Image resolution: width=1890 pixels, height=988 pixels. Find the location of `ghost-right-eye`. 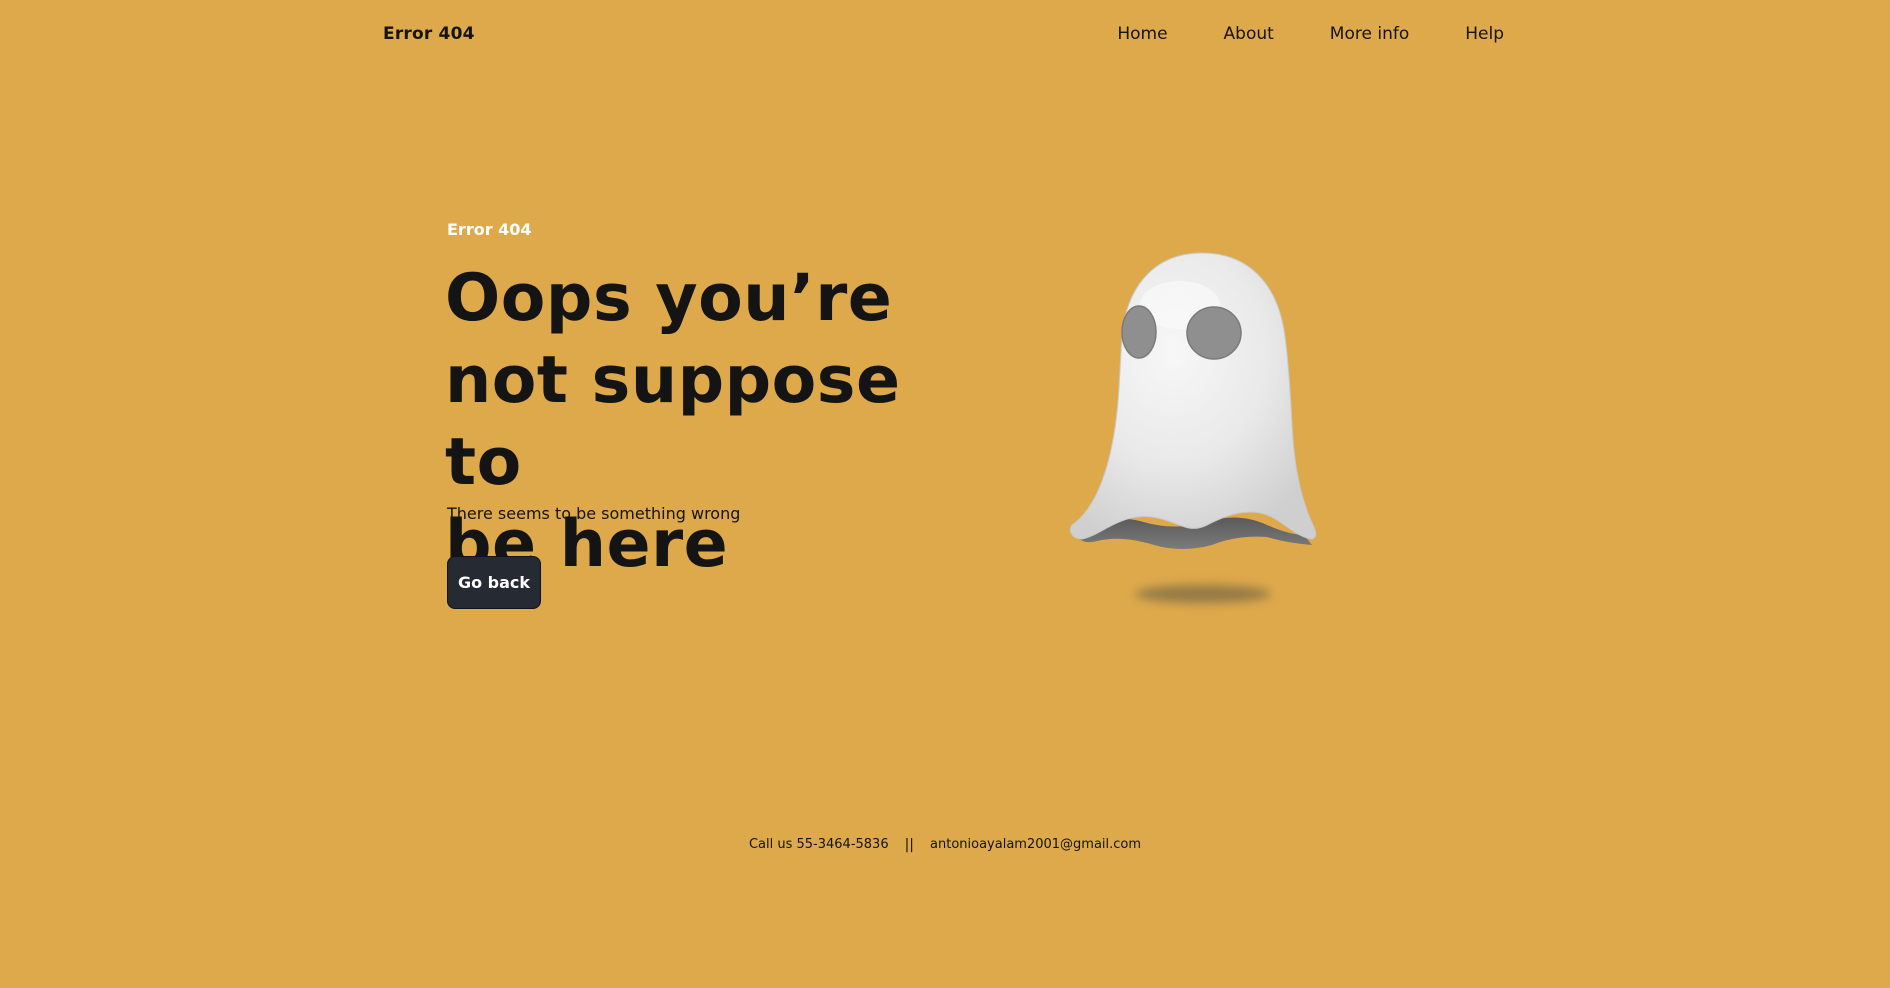

ghost-right-eye is located at coordinates (1214, 333).